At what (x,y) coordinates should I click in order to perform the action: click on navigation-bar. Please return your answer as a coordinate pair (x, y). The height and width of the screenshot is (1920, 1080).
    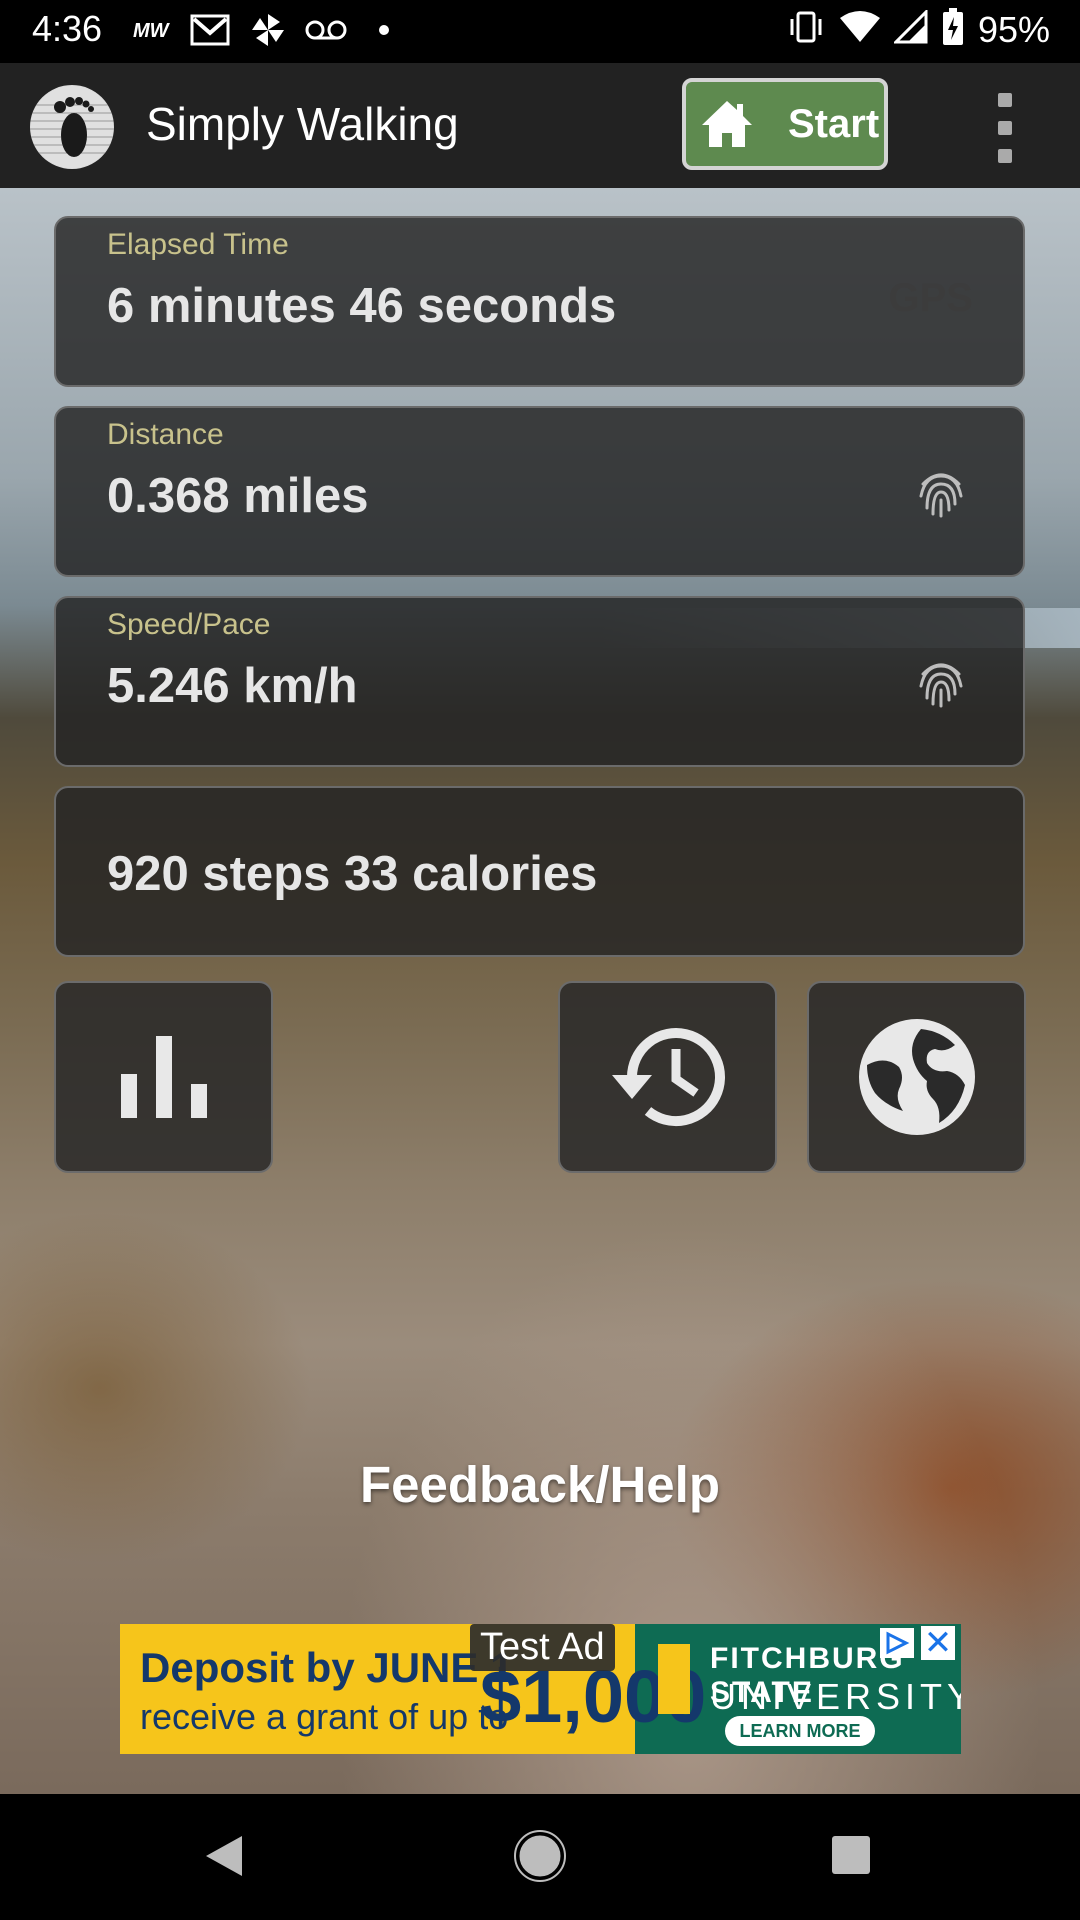
    Looking at the image, I should click on (540, 1857).